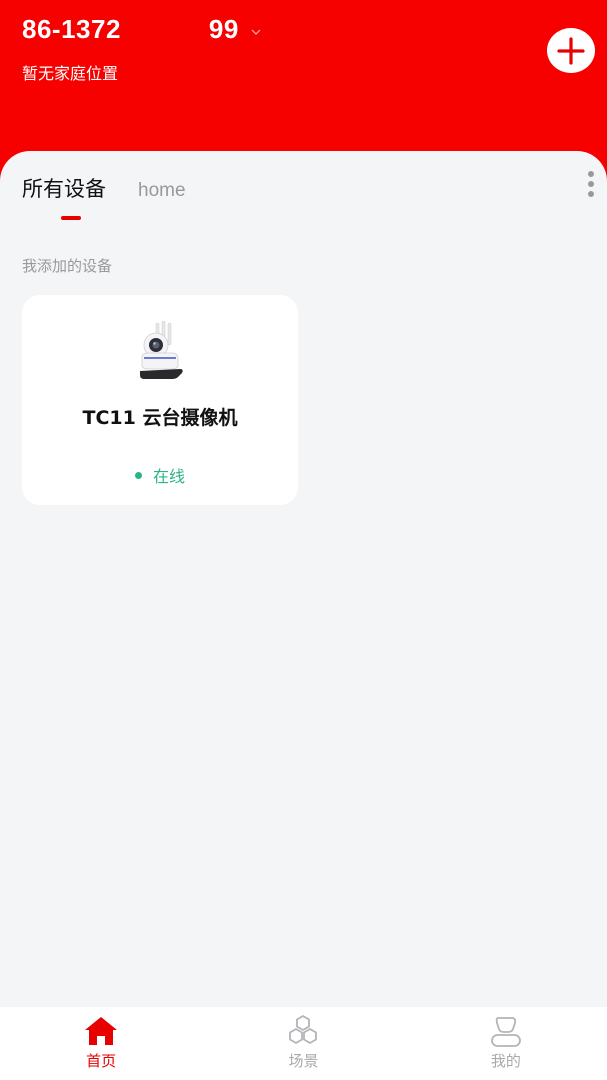  Describe the element at coordinates (256, 32) in the screenshot. I see `chevron-down-icon` at that location.